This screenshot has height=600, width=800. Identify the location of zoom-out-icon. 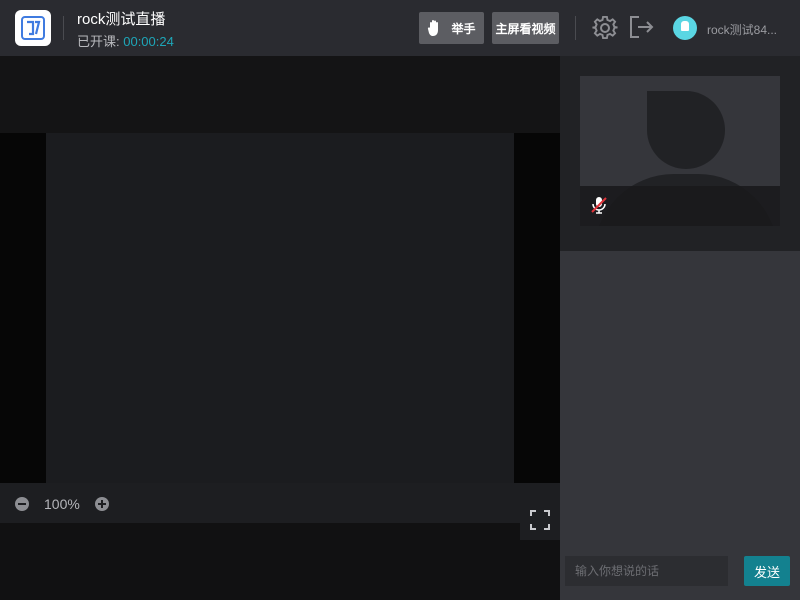
(22, 504).